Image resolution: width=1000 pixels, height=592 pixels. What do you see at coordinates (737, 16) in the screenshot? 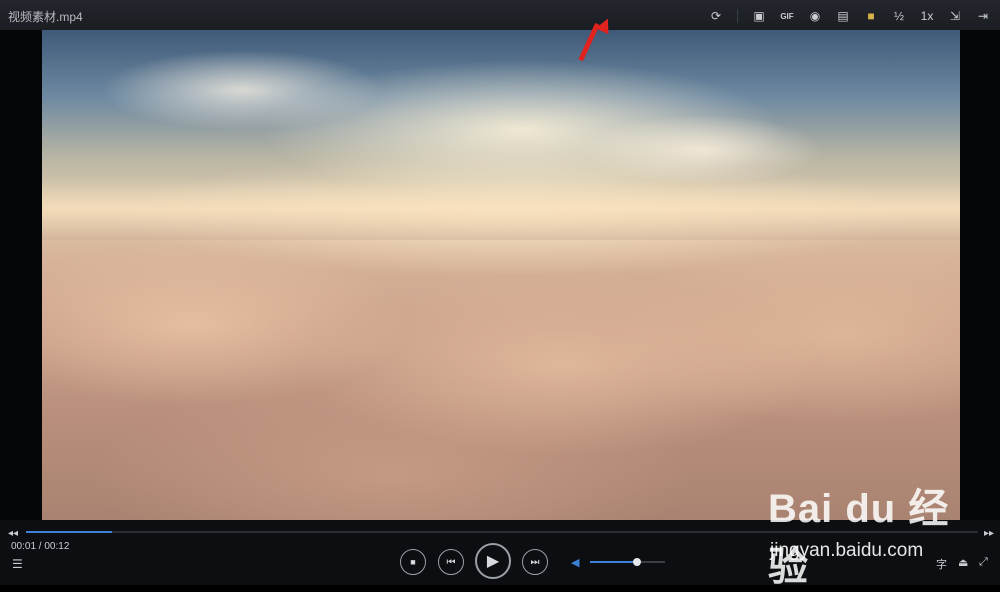
I see `toolbar-divider` at bounding box center [737, 16].